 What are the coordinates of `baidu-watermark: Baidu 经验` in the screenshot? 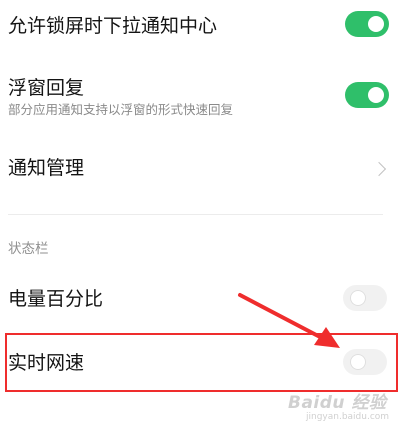 It's located at (337, 403).